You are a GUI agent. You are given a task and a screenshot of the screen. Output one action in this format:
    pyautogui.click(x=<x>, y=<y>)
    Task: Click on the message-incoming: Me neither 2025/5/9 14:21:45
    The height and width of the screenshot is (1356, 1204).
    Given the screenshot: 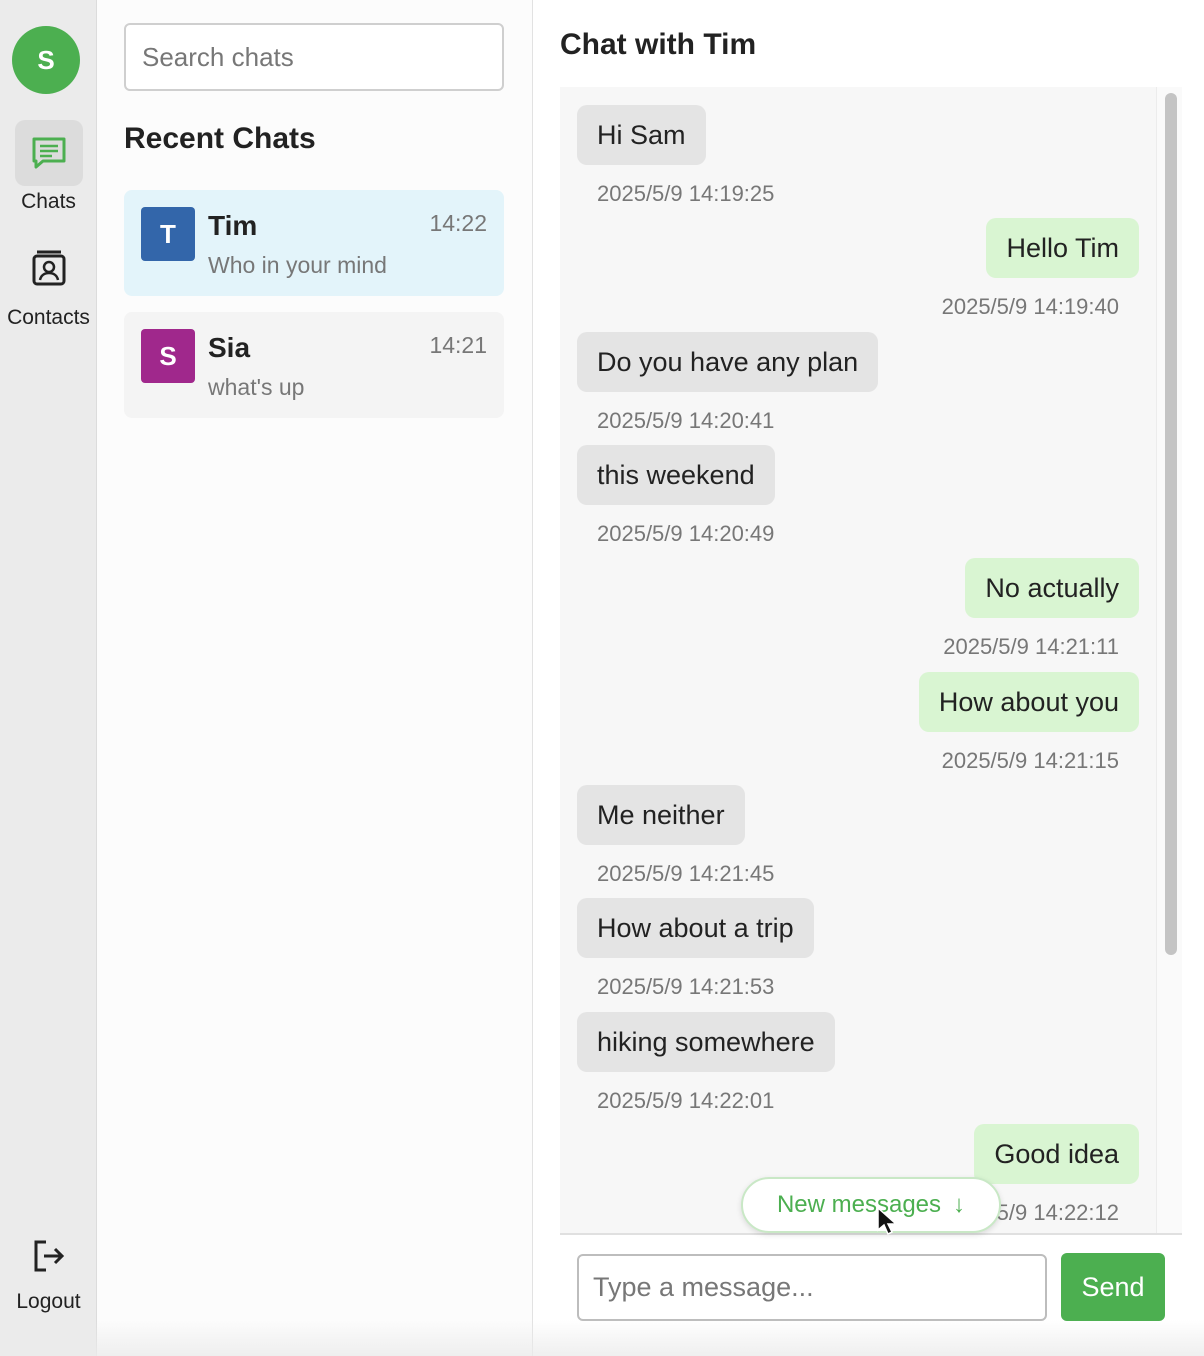 What is the action you would take?
    pyautogui.click(x=675, y=836)
    